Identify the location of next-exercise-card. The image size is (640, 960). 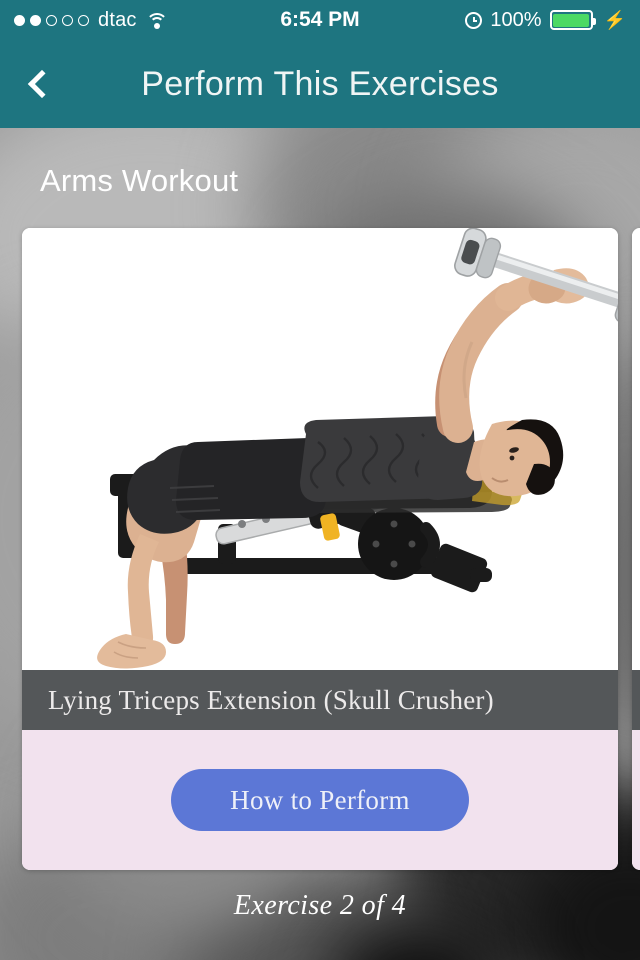
(636, 549).